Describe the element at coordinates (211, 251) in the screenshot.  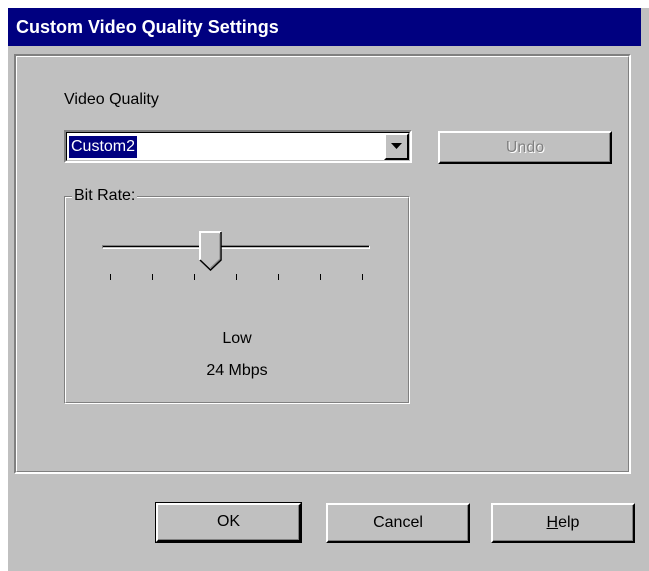
I see `slider-thumb-icon` at that location.